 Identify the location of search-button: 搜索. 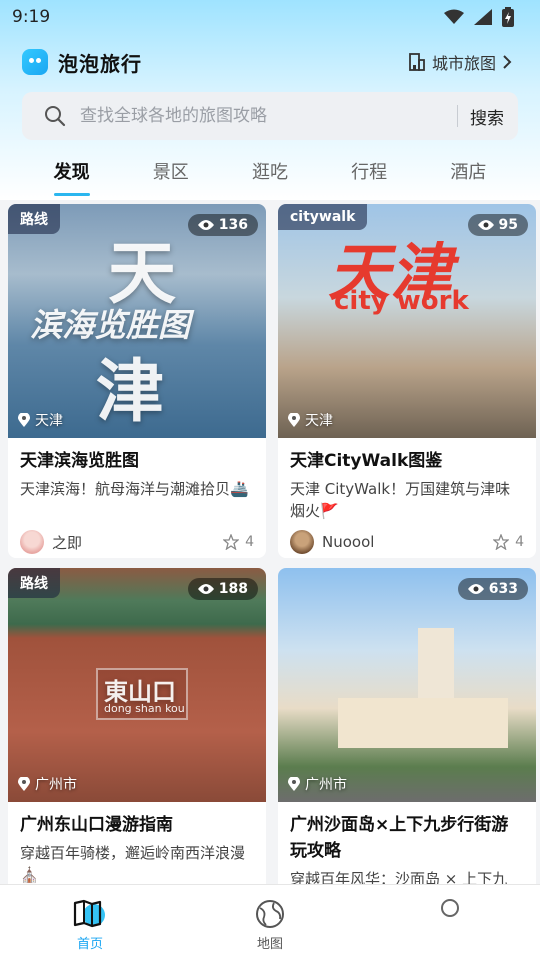
(487, 116).